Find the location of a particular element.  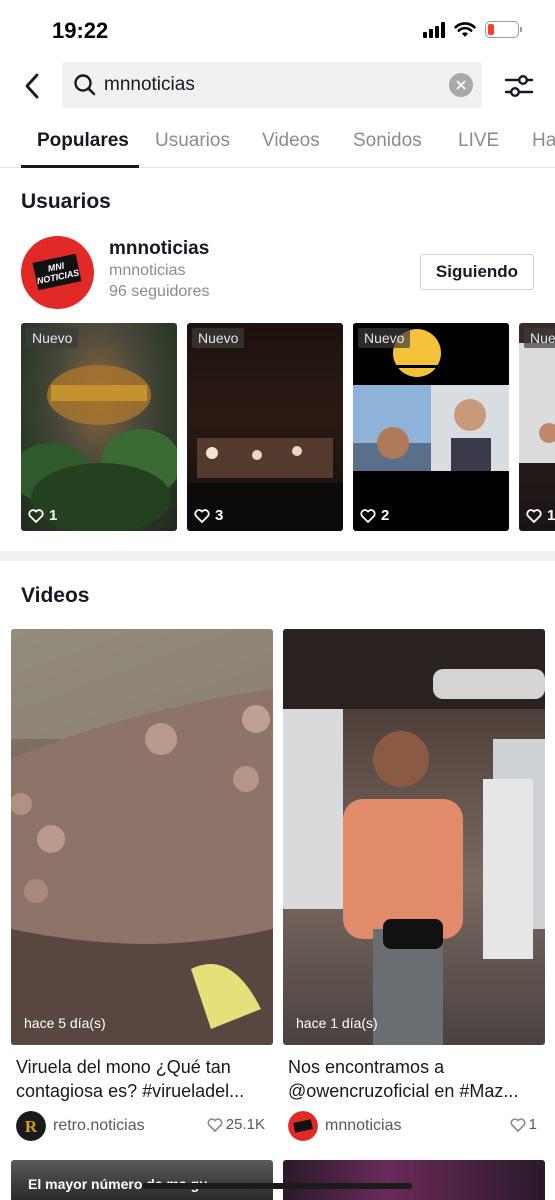

tab-usuarios: Usuarios is located at coordinates (192, 141).